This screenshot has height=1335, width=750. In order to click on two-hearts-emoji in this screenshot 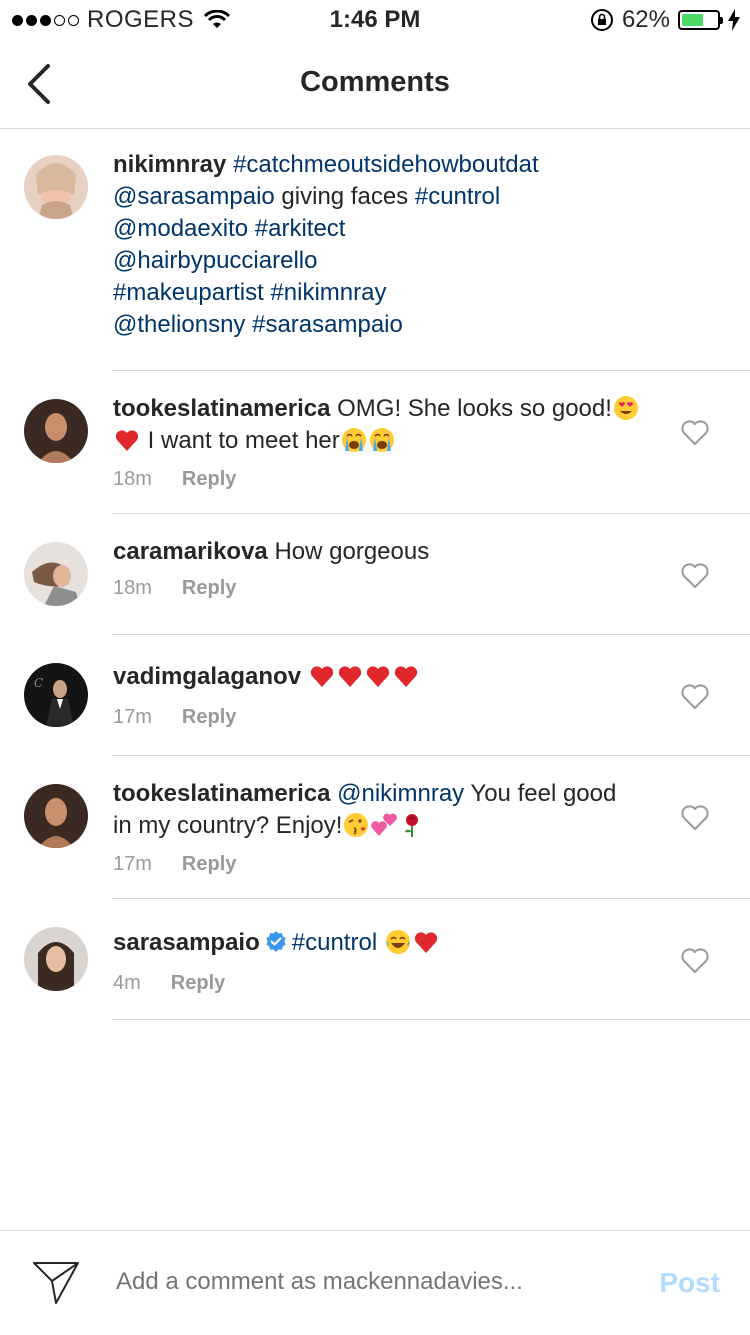, I will do `click(384, 825)`.